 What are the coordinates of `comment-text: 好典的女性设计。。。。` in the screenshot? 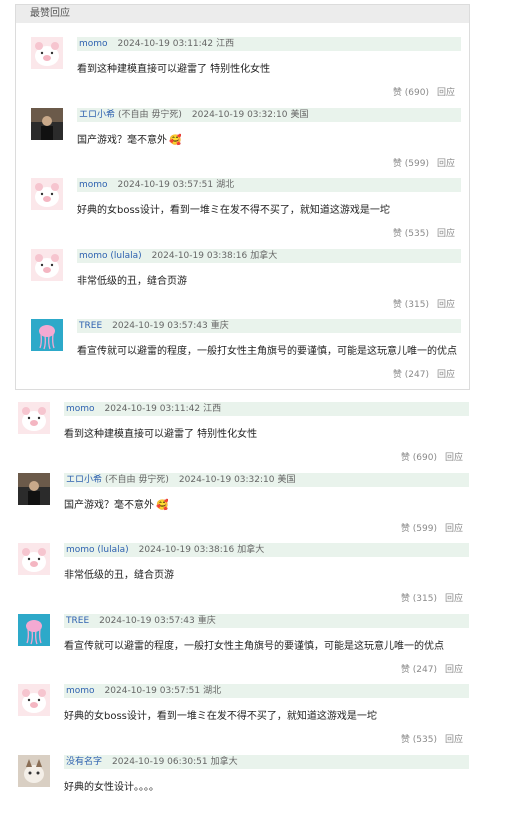 It's located at (111, 788).